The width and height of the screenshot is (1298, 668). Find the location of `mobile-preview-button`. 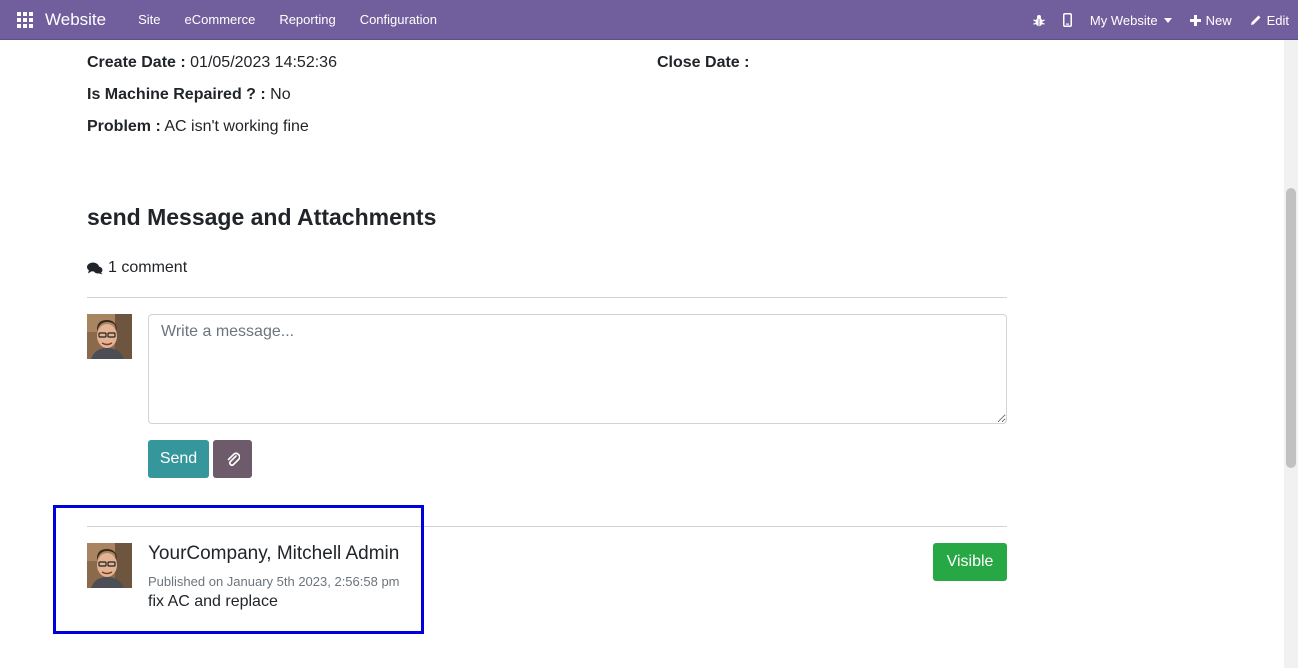

mobile-preview-button is located at coordinates (1067, 20).